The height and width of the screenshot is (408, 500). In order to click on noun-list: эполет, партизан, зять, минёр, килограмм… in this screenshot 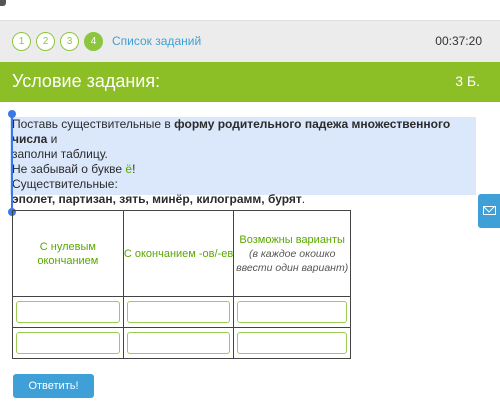, I will do `click(157, 199)`.